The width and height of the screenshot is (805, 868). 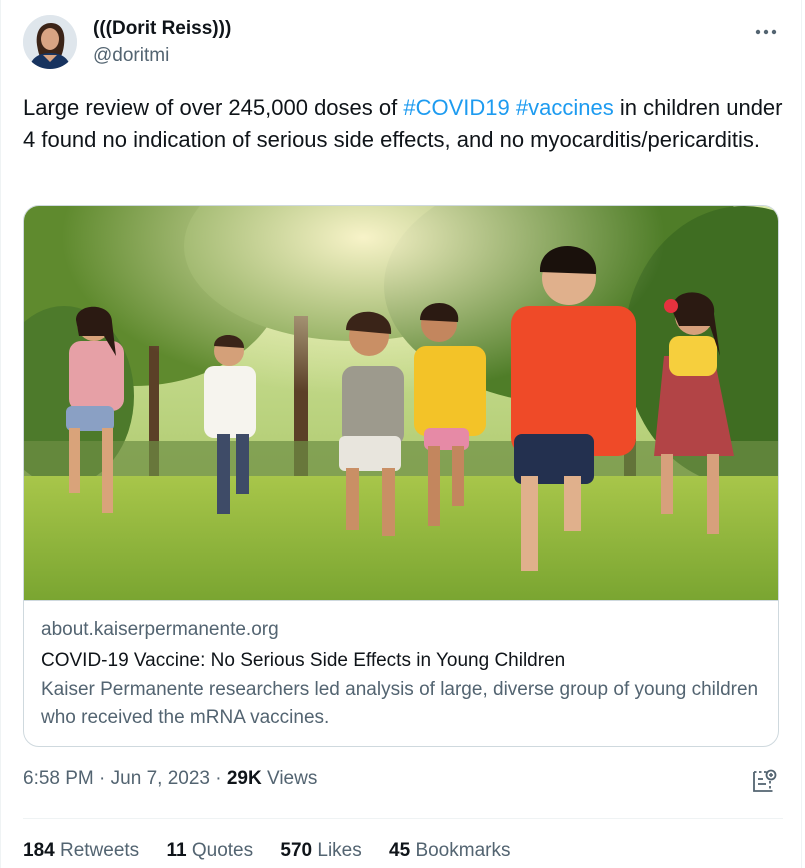 I want to click on likes-label: Likes, so click(x=339, y=850).